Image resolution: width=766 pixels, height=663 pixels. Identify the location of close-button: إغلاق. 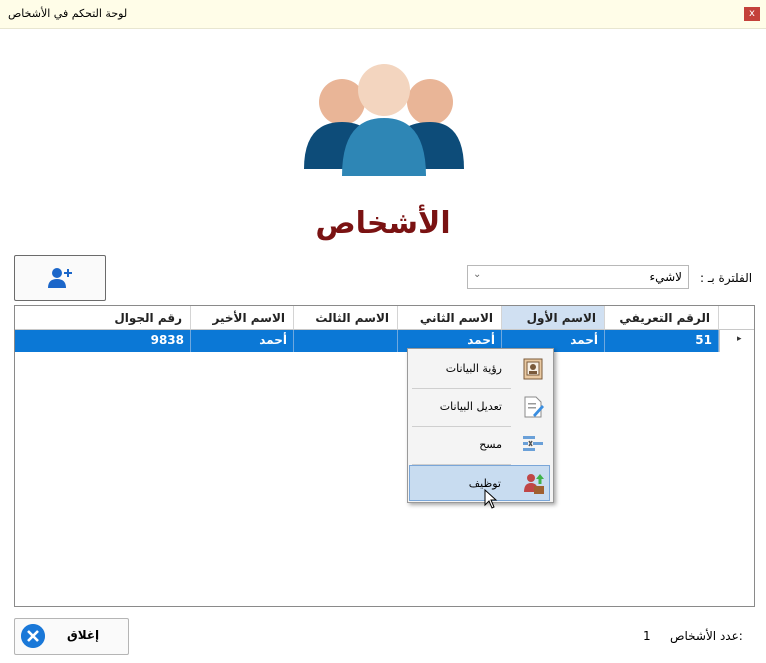
(71, 636).